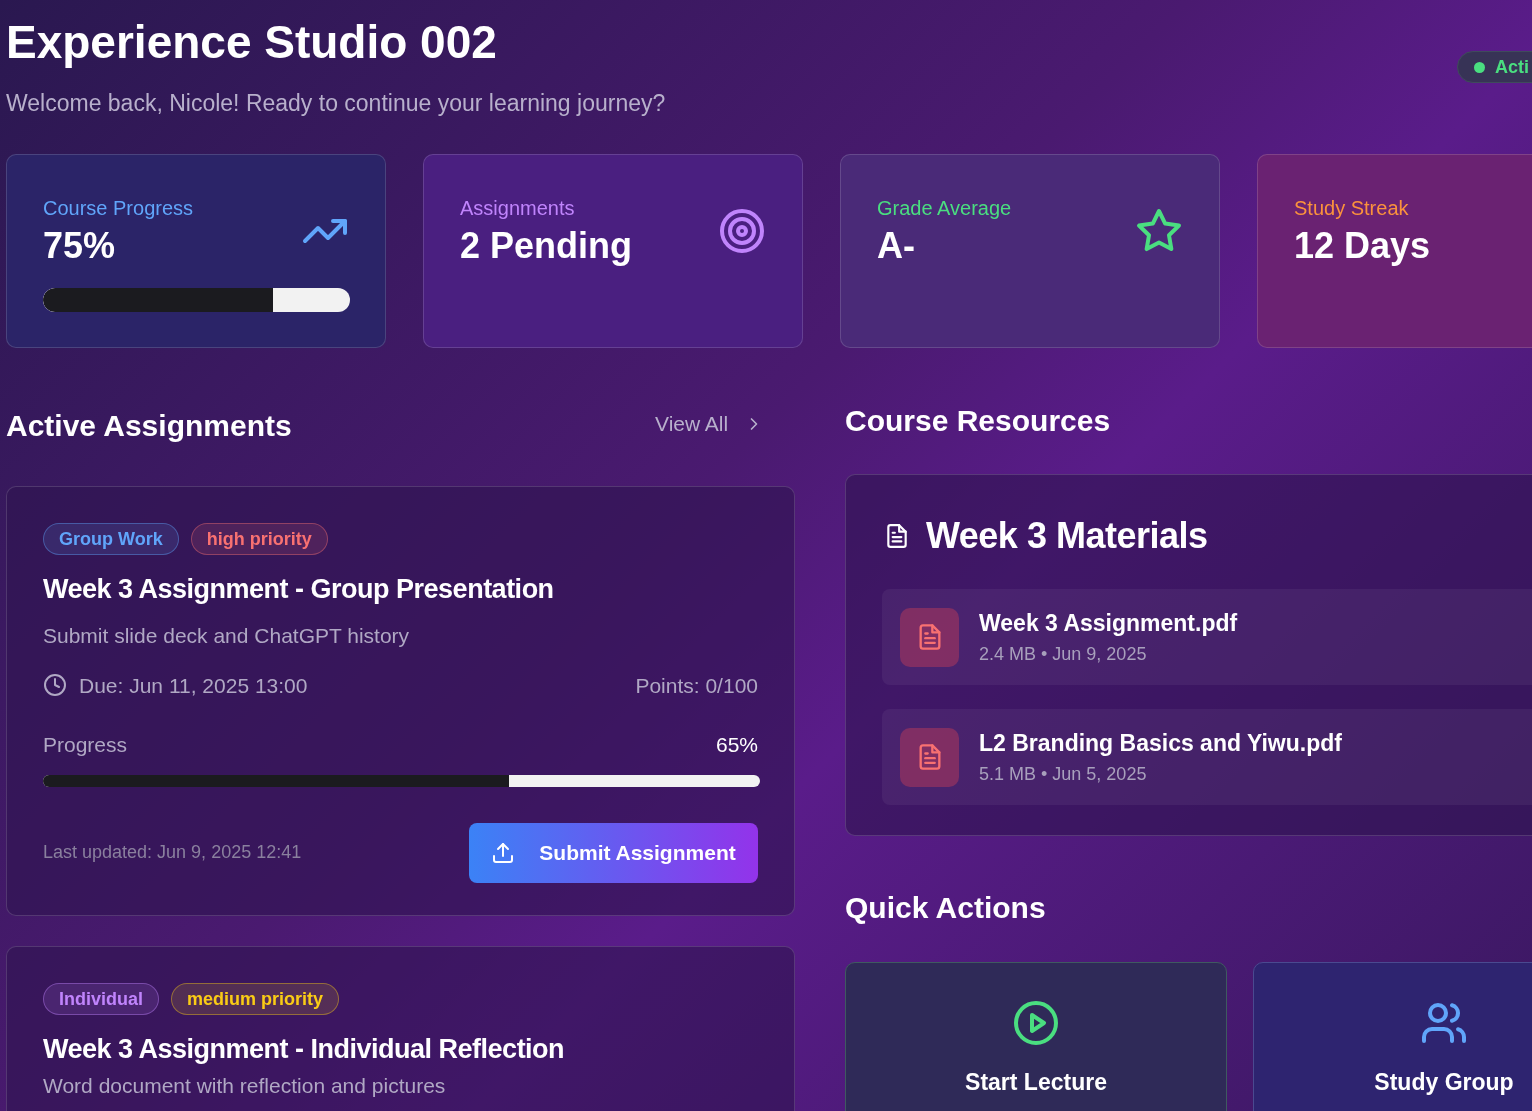 The height and width of the screenshot is (1111, 1532). Describe the element at coordinates (710, 424) in the screenshot. I see `view-all-link: View All` at that location.